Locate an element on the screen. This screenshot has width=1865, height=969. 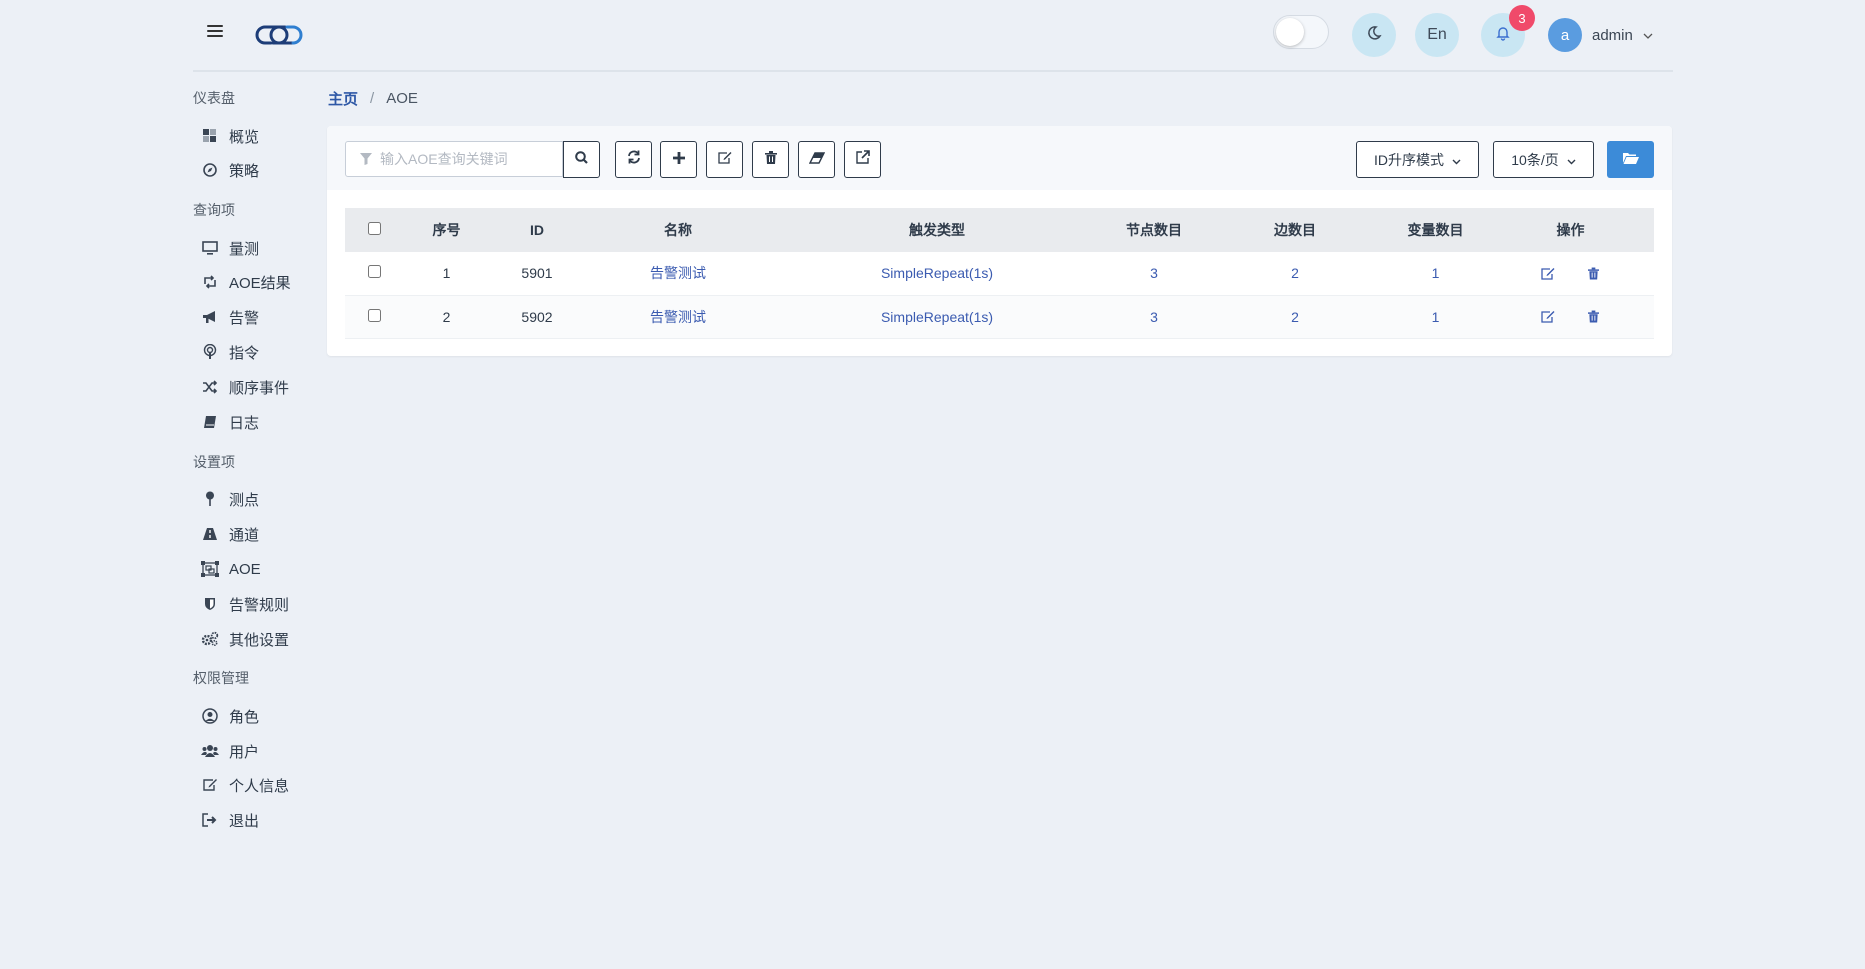
sidebar-item-alarm: 告警 is located at coordinates (230, 317).